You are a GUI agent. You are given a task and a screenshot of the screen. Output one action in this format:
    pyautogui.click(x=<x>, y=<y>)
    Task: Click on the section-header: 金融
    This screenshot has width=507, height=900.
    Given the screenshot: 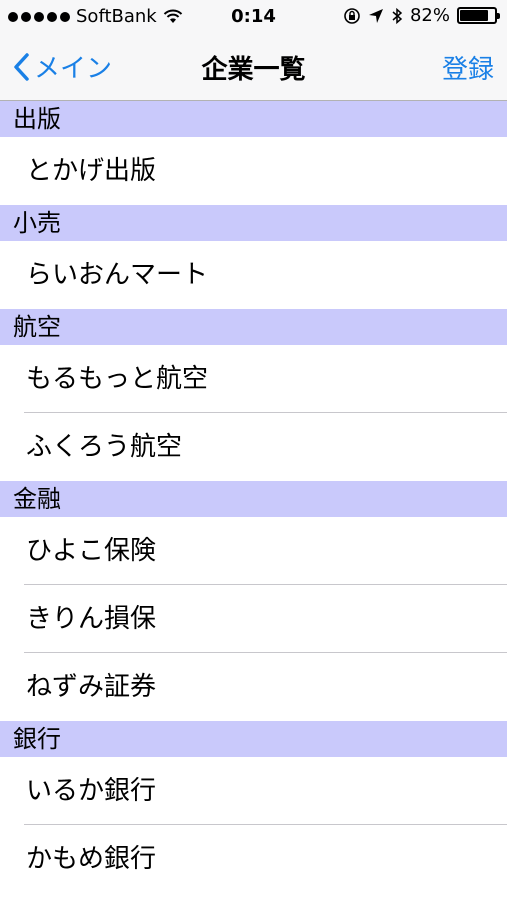 What is the action you would take?
    pyautogui.click(x=253, y=499)
    